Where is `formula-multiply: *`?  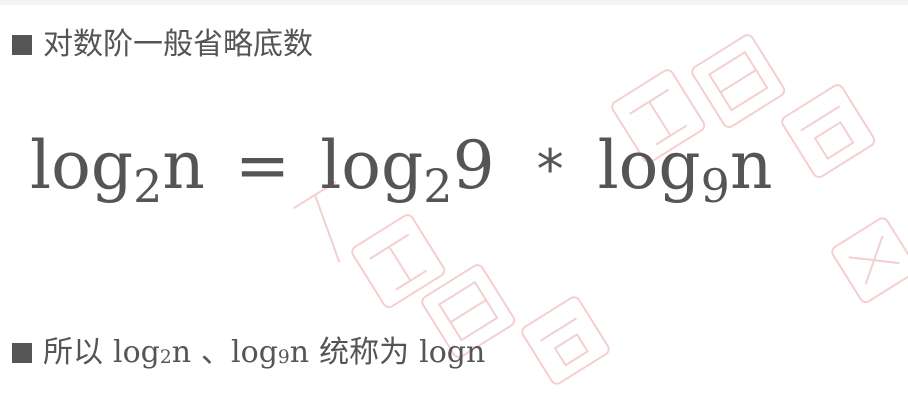
formula-multiply: * is located at coordinates (550, 169).